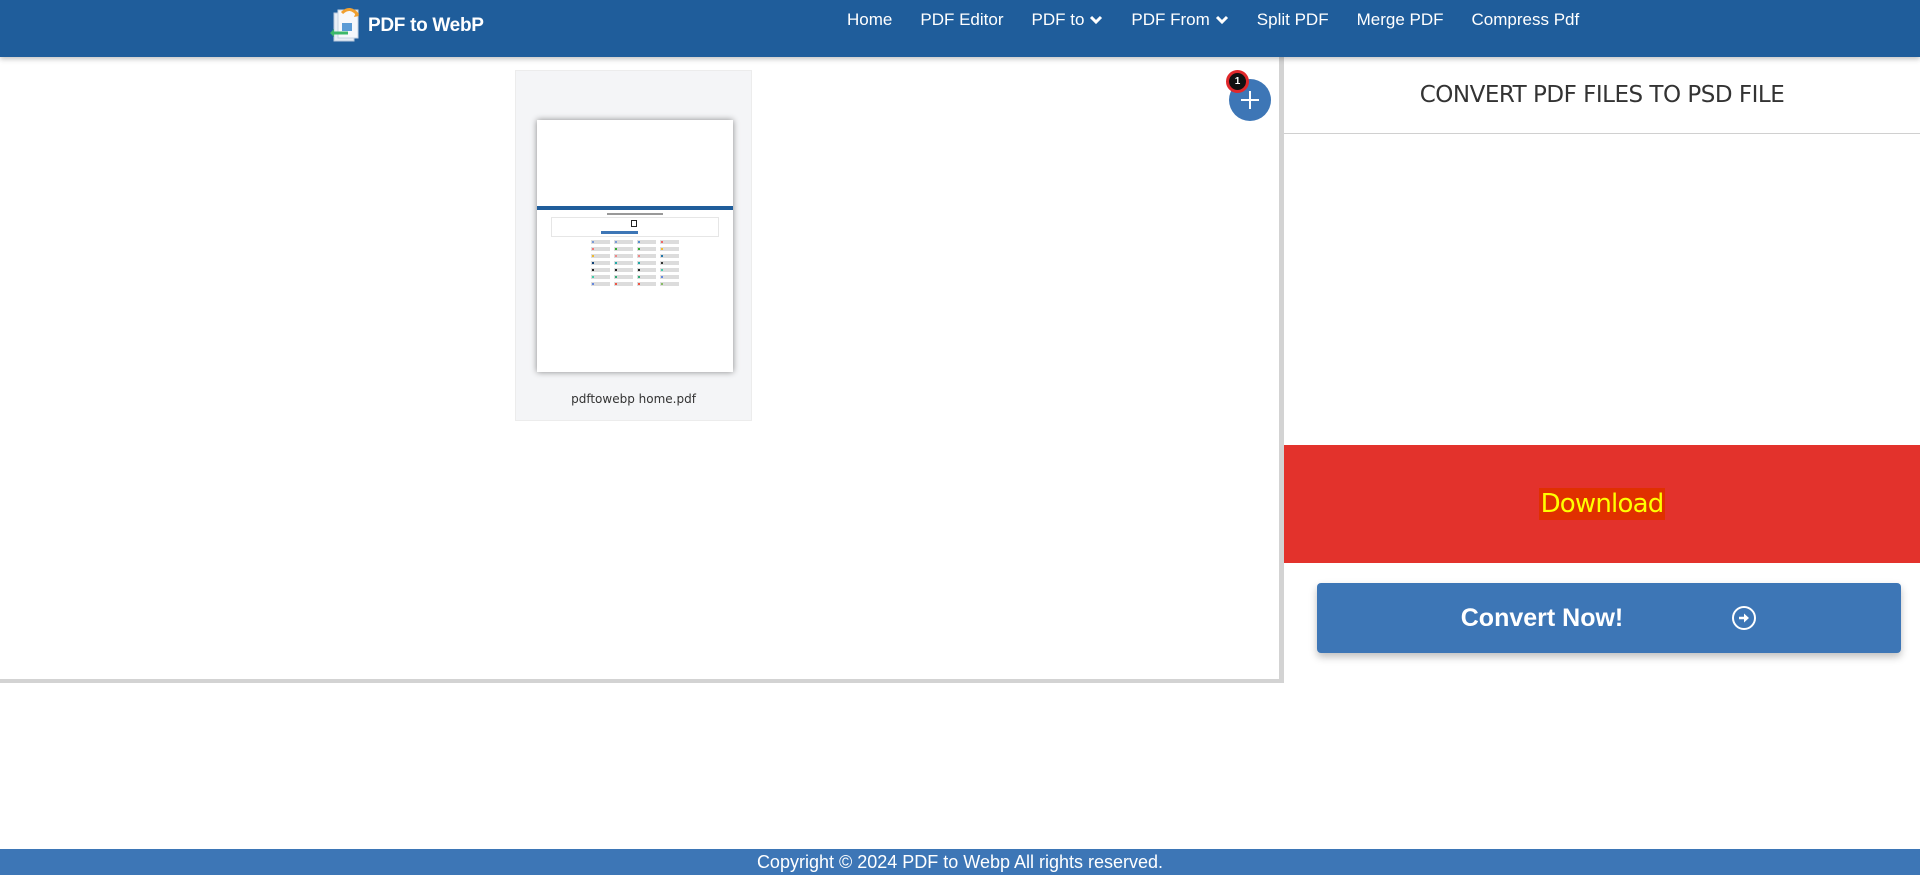 Image resolution: width=1920 pixels, height=875 pixels. I want to click on logo: PDF to WebP, so click(406, 26).